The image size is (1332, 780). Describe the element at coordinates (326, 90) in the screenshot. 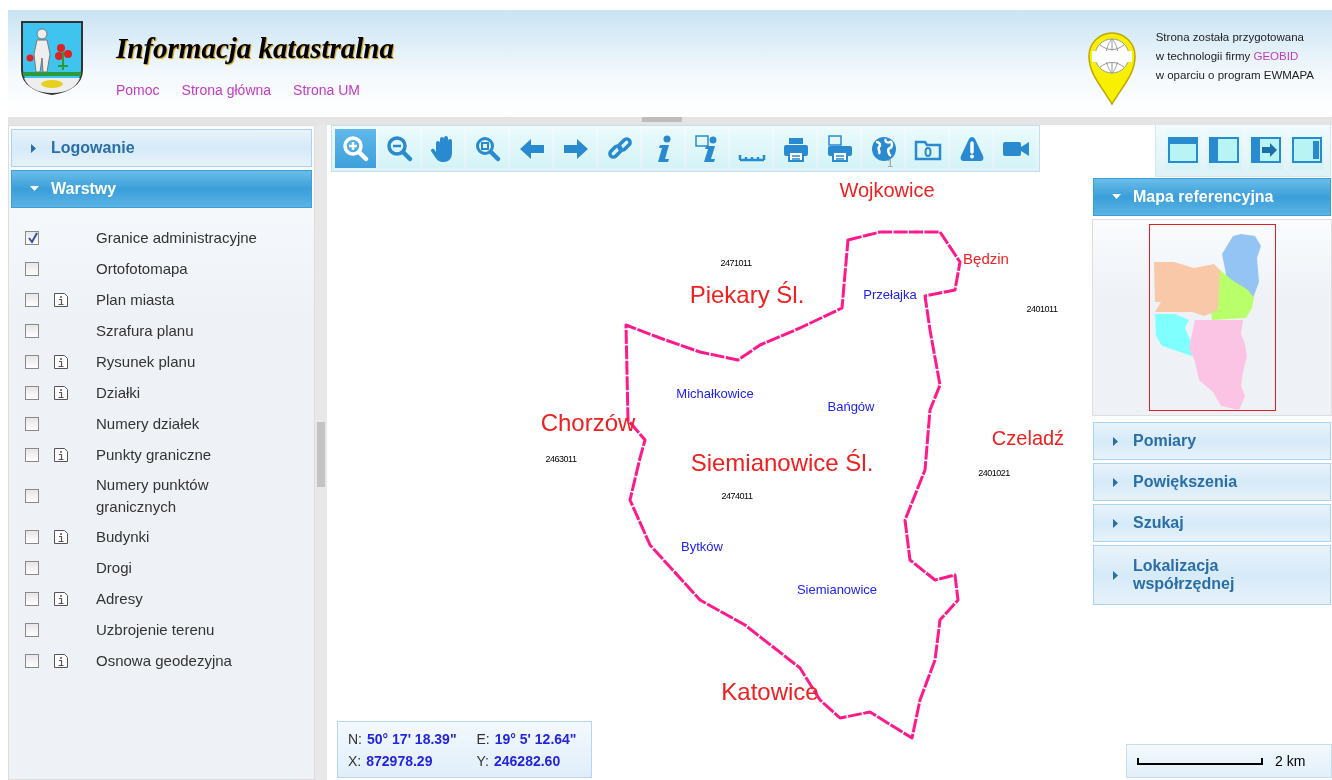

I see `nav-link: Strona UM` at that location.